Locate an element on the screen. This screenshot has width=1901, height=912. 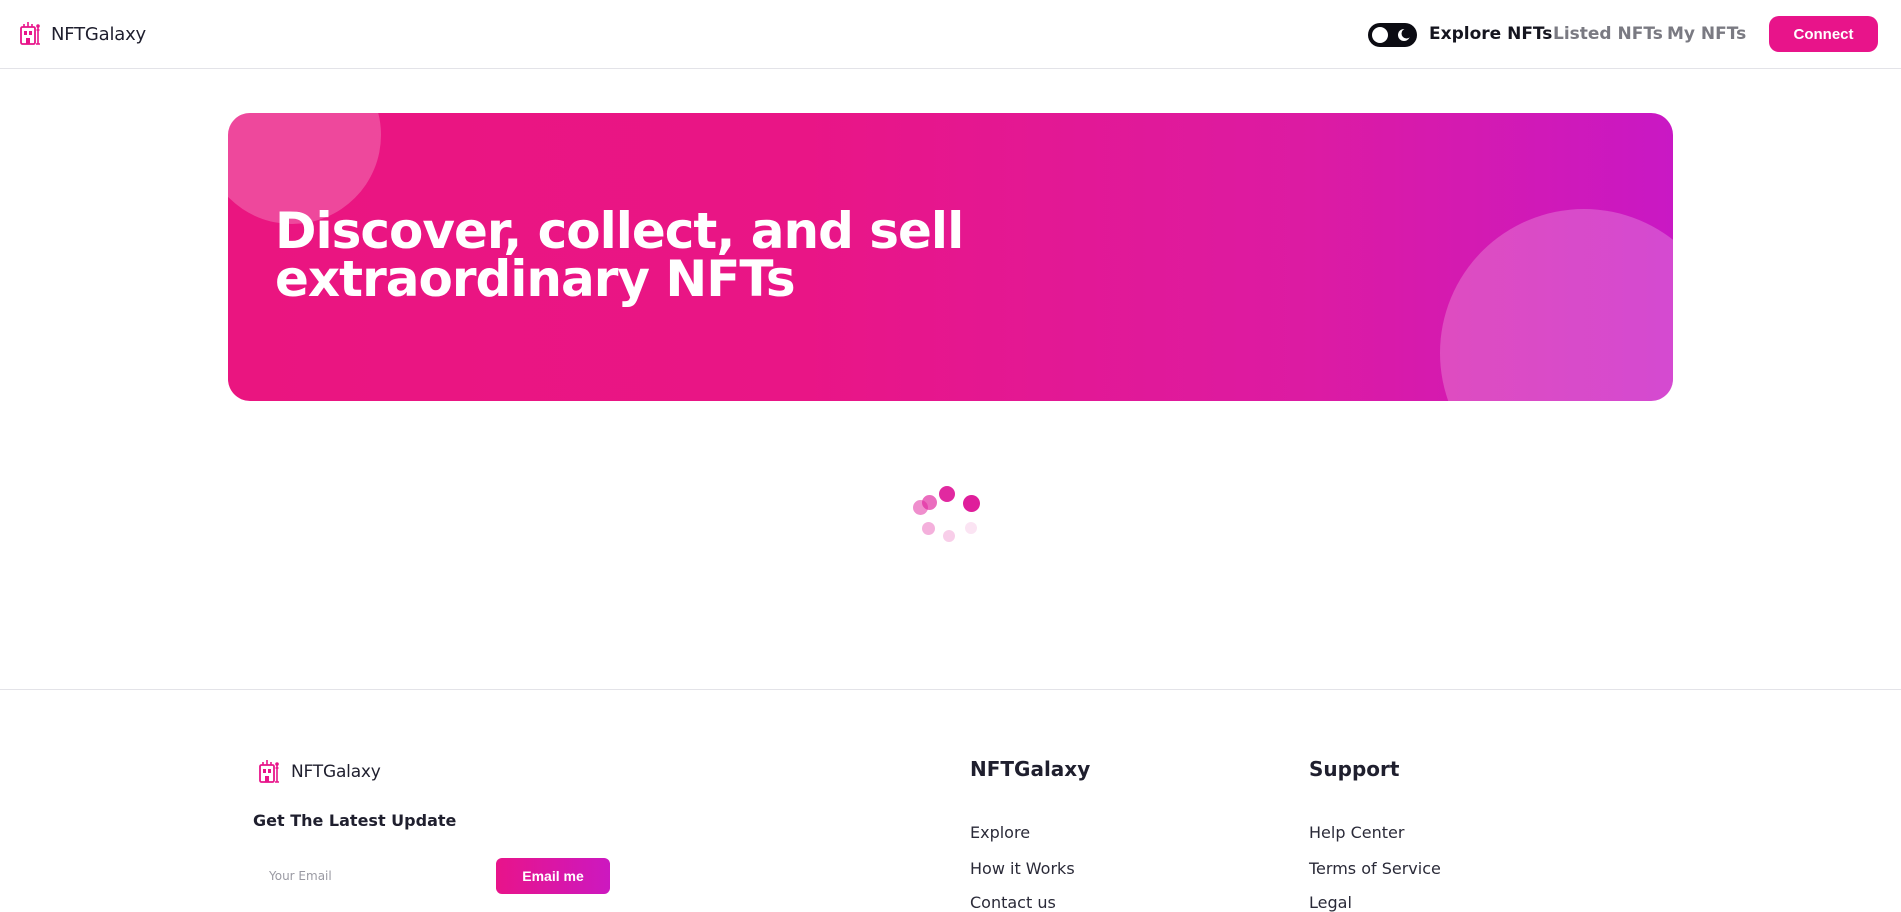
footer-brand: NFTGalaxy is located at coordinates (319, 772).